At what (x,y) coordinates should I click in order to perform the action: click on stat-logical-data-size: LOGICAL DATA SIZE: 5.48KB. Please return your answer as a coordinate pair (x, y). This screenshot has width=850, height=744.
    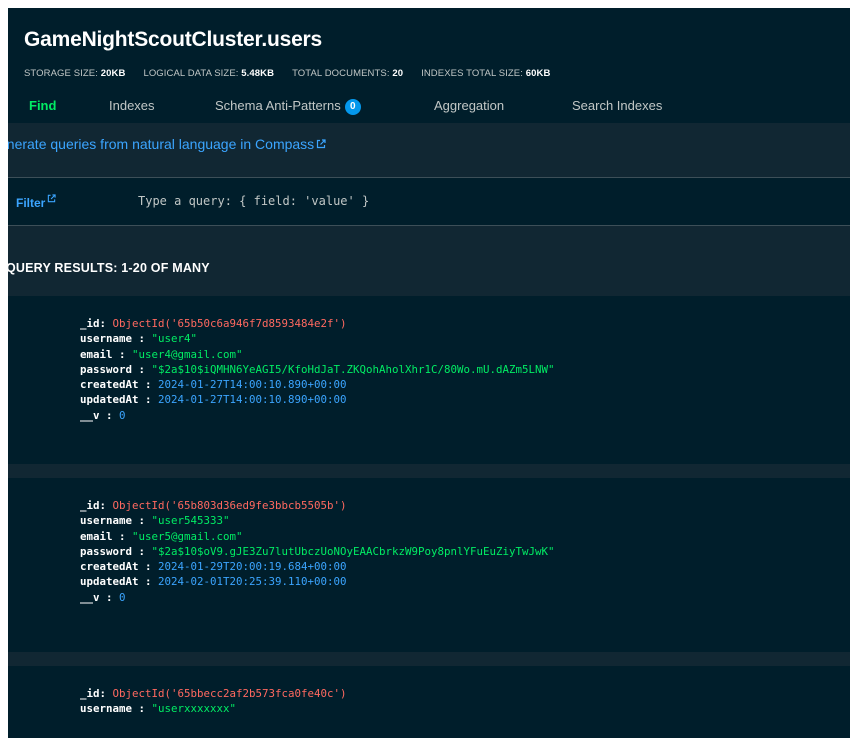
    Looking at the image, I should click on (209, 73).